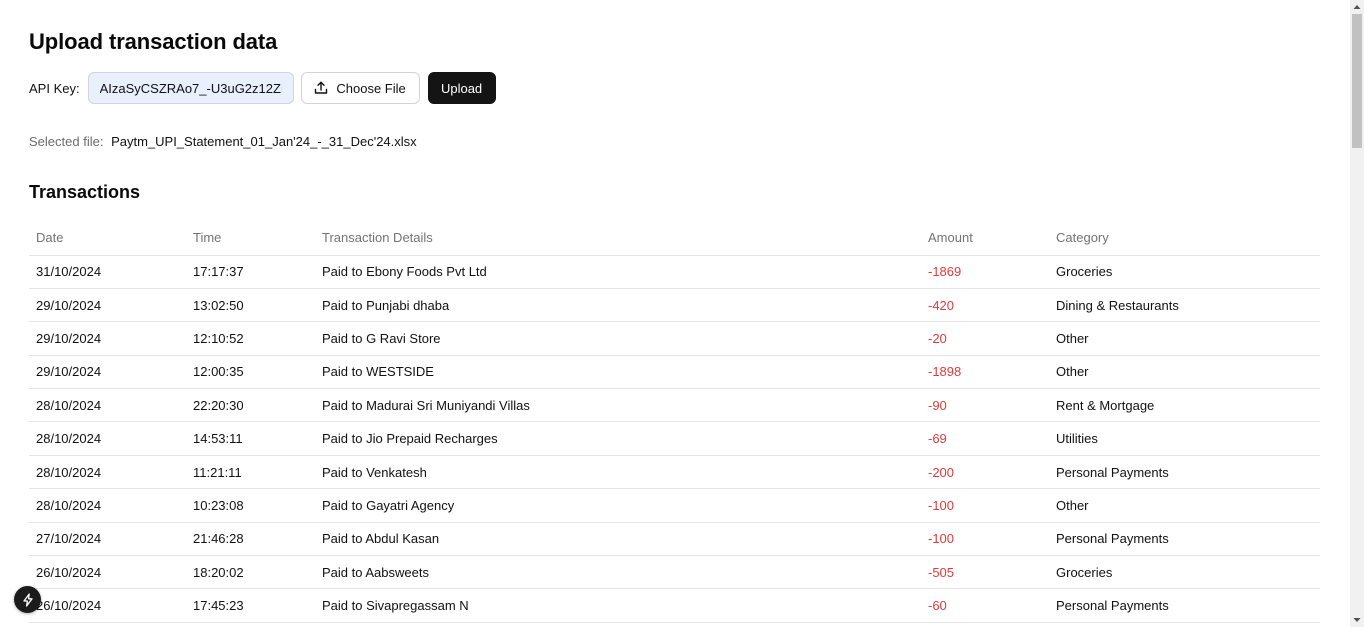  What do you see at coordinates (618, 305) in the screenshot?
I see `cell-details: Paid to Punjabi dhaba` at bounding box center [618, 305].